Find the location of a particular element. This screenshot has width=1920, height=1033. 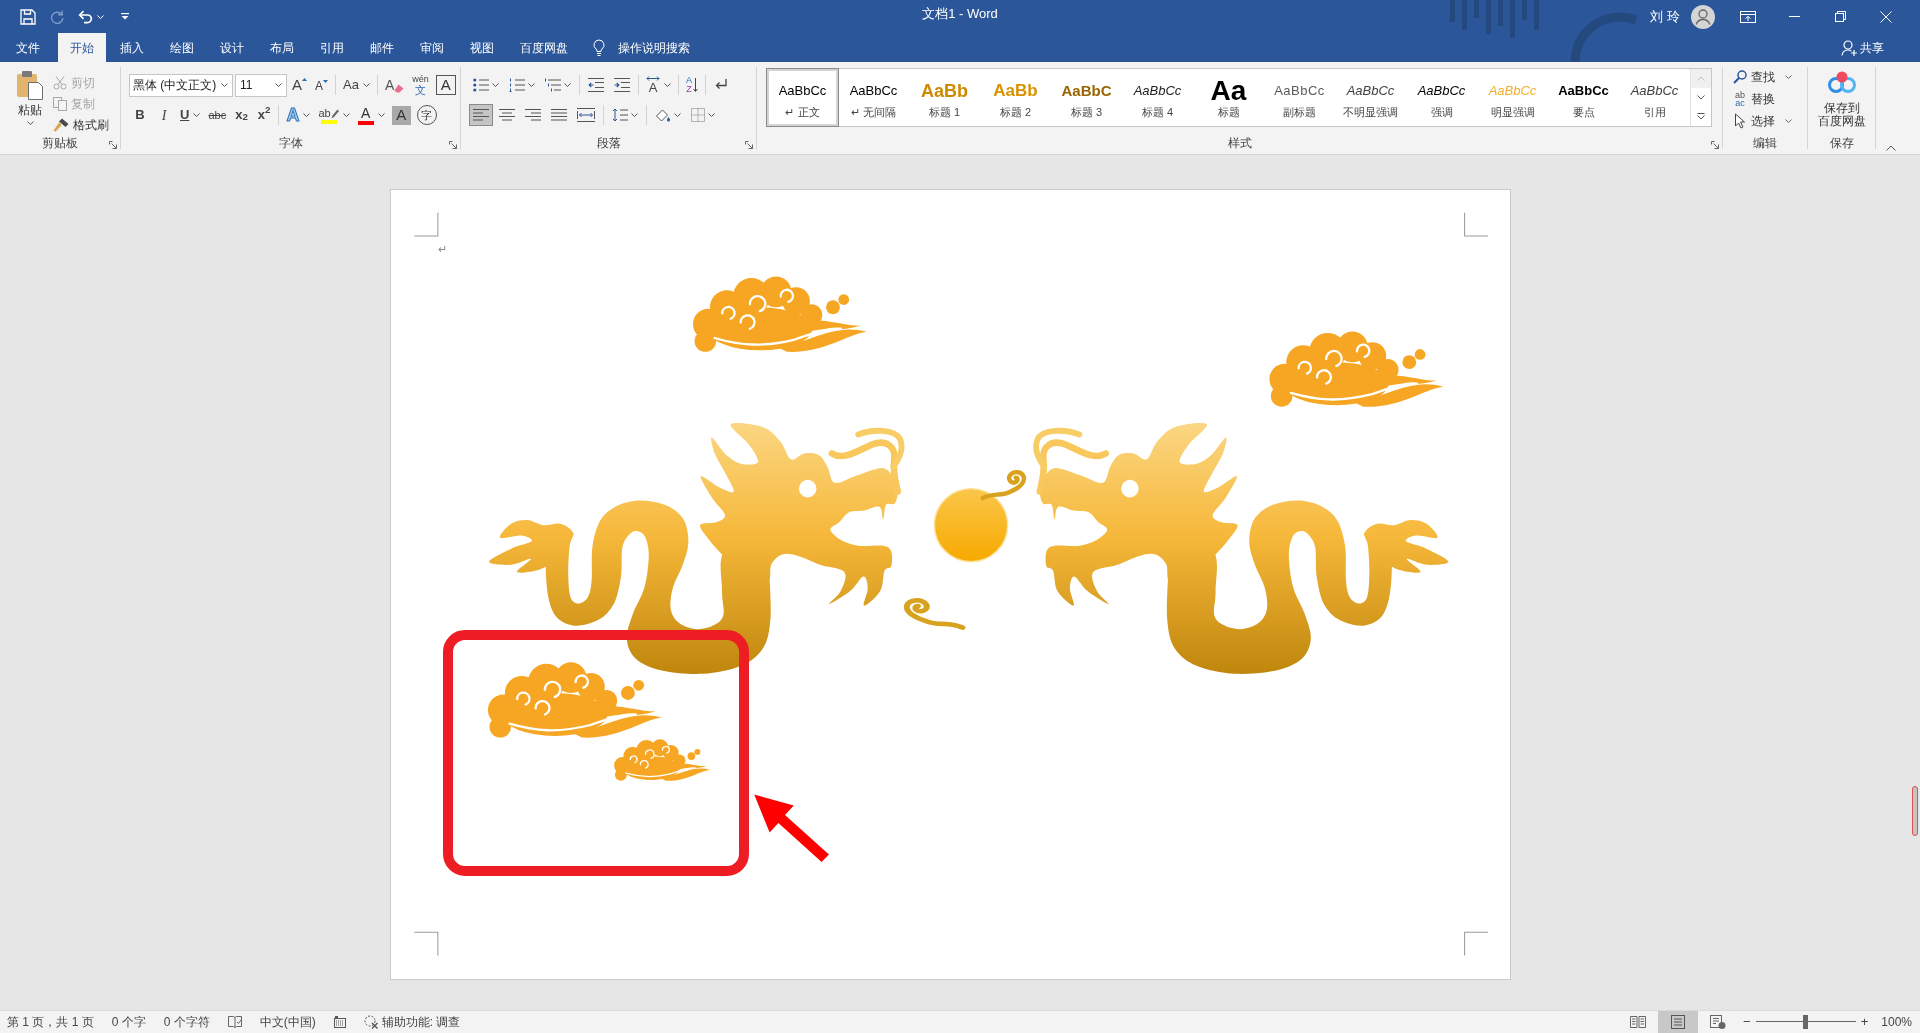

save-icon is located at coordinates (28, 16).